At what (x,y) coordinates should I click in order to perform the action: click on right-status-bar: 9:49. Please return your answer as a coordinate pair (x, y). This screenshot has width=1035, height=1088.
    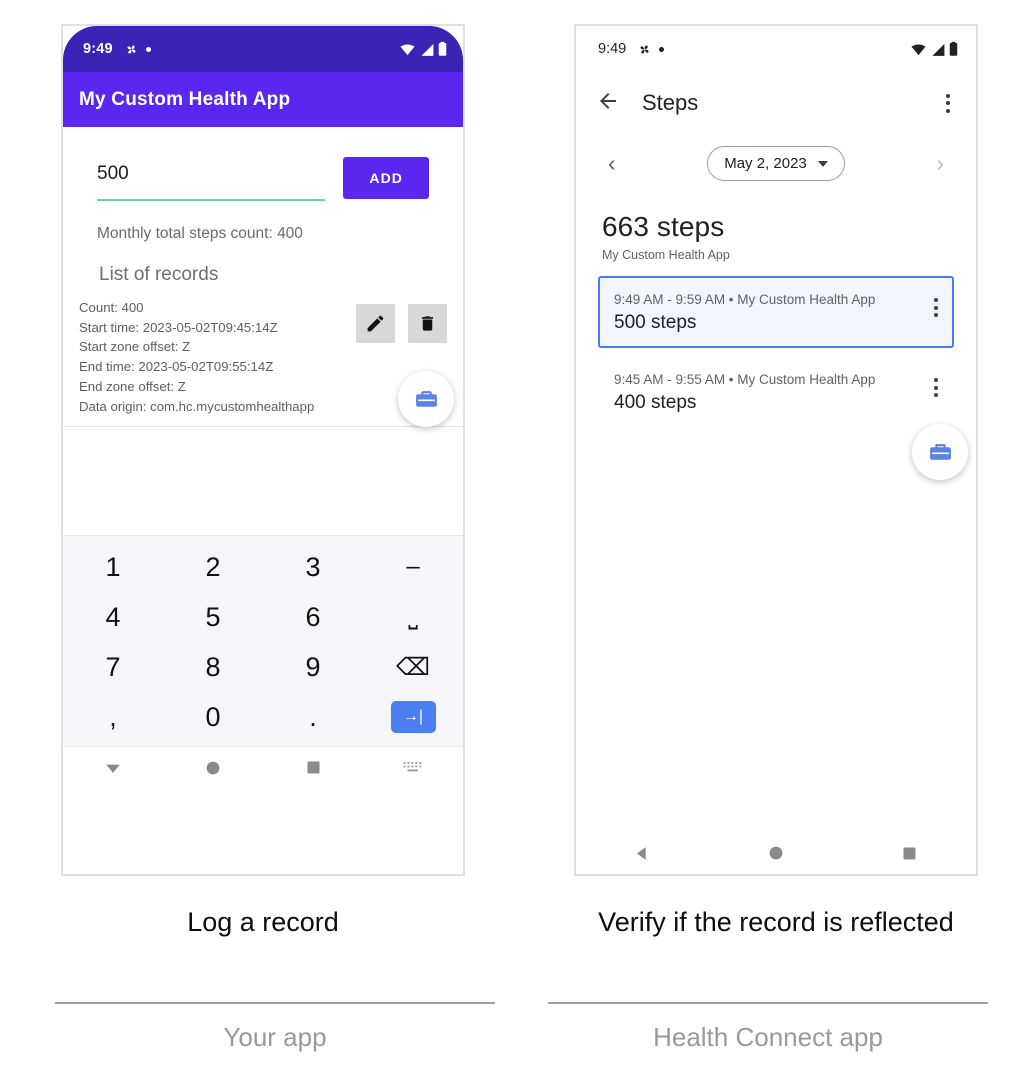
    Looking at the image, I should click on (776, 49).